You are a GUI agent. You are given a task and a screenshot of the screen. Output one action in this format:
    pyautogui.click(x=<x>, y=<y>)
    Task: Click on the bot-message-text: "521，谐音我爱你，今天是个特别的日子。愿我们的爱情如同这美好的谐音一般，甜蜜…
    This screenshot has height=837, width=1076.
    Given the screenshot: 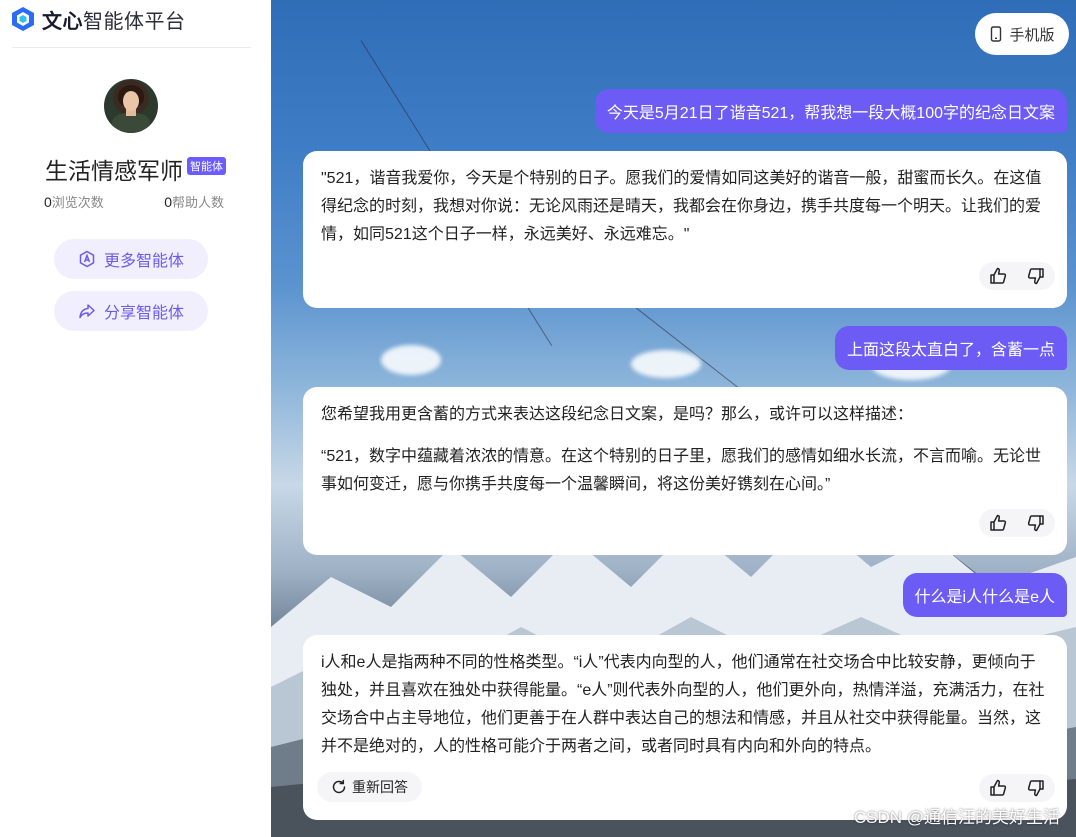 What is the action you would take?
    pyautogui.click(x=681, y=206)
    